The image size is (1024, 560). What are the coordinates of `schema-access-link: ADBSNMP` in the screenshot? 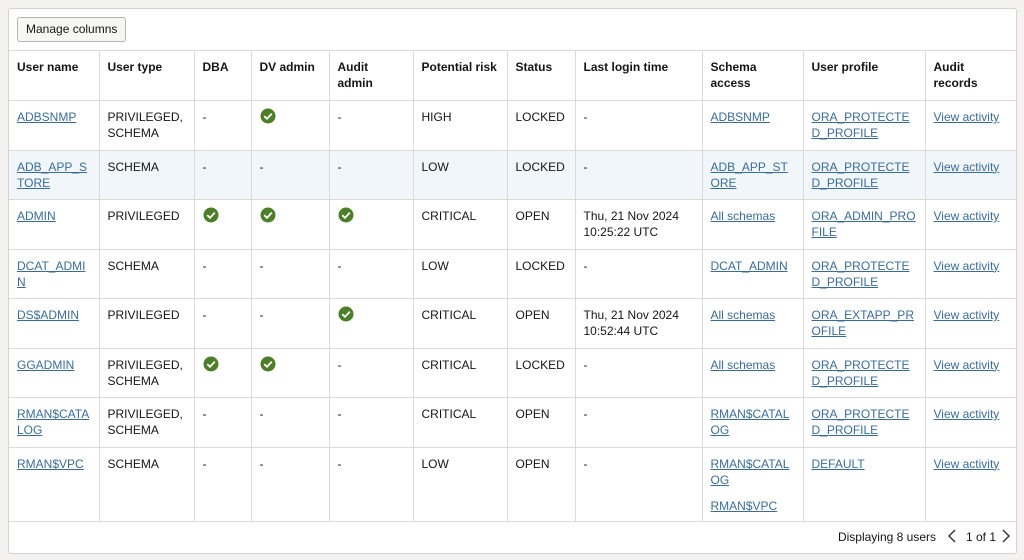 It's located at (753, 117).